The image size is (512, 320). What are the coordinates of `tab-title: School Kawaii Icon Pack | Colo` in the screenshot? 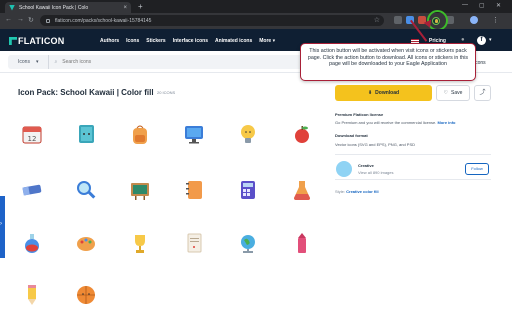 It's located at (54, 7).